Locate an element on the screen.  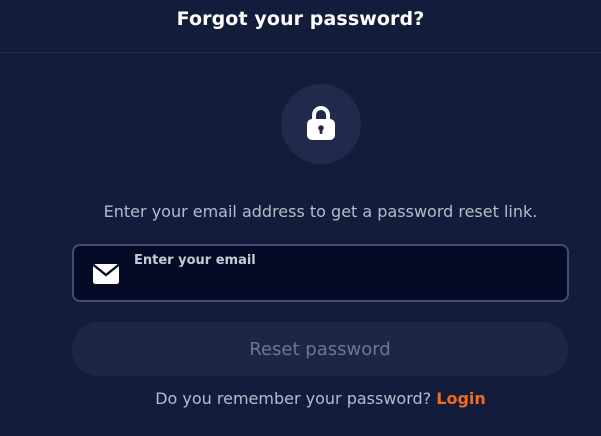
header: Forgot your password? is located at coordinates (300, 26).